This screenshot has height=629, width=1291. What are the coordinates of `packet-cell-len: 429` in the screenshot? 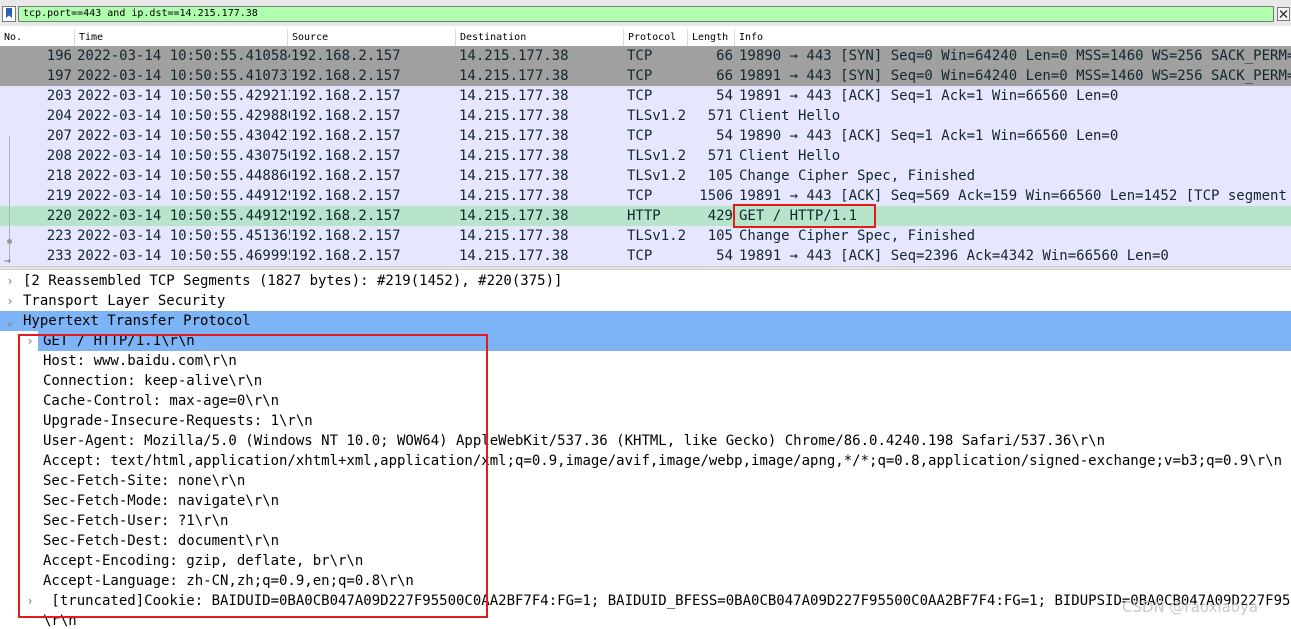 It's located at (720, 216).